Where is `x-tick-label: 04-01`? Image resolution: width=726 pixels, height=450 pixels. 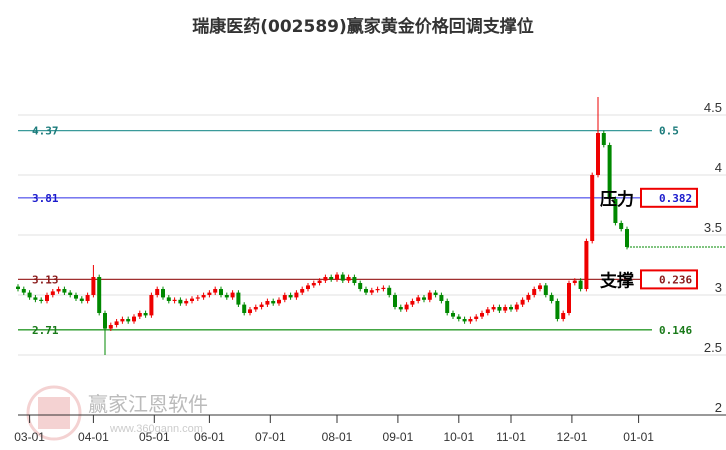
x-tick-label: 04-01 is located at coordinates (93, 437).